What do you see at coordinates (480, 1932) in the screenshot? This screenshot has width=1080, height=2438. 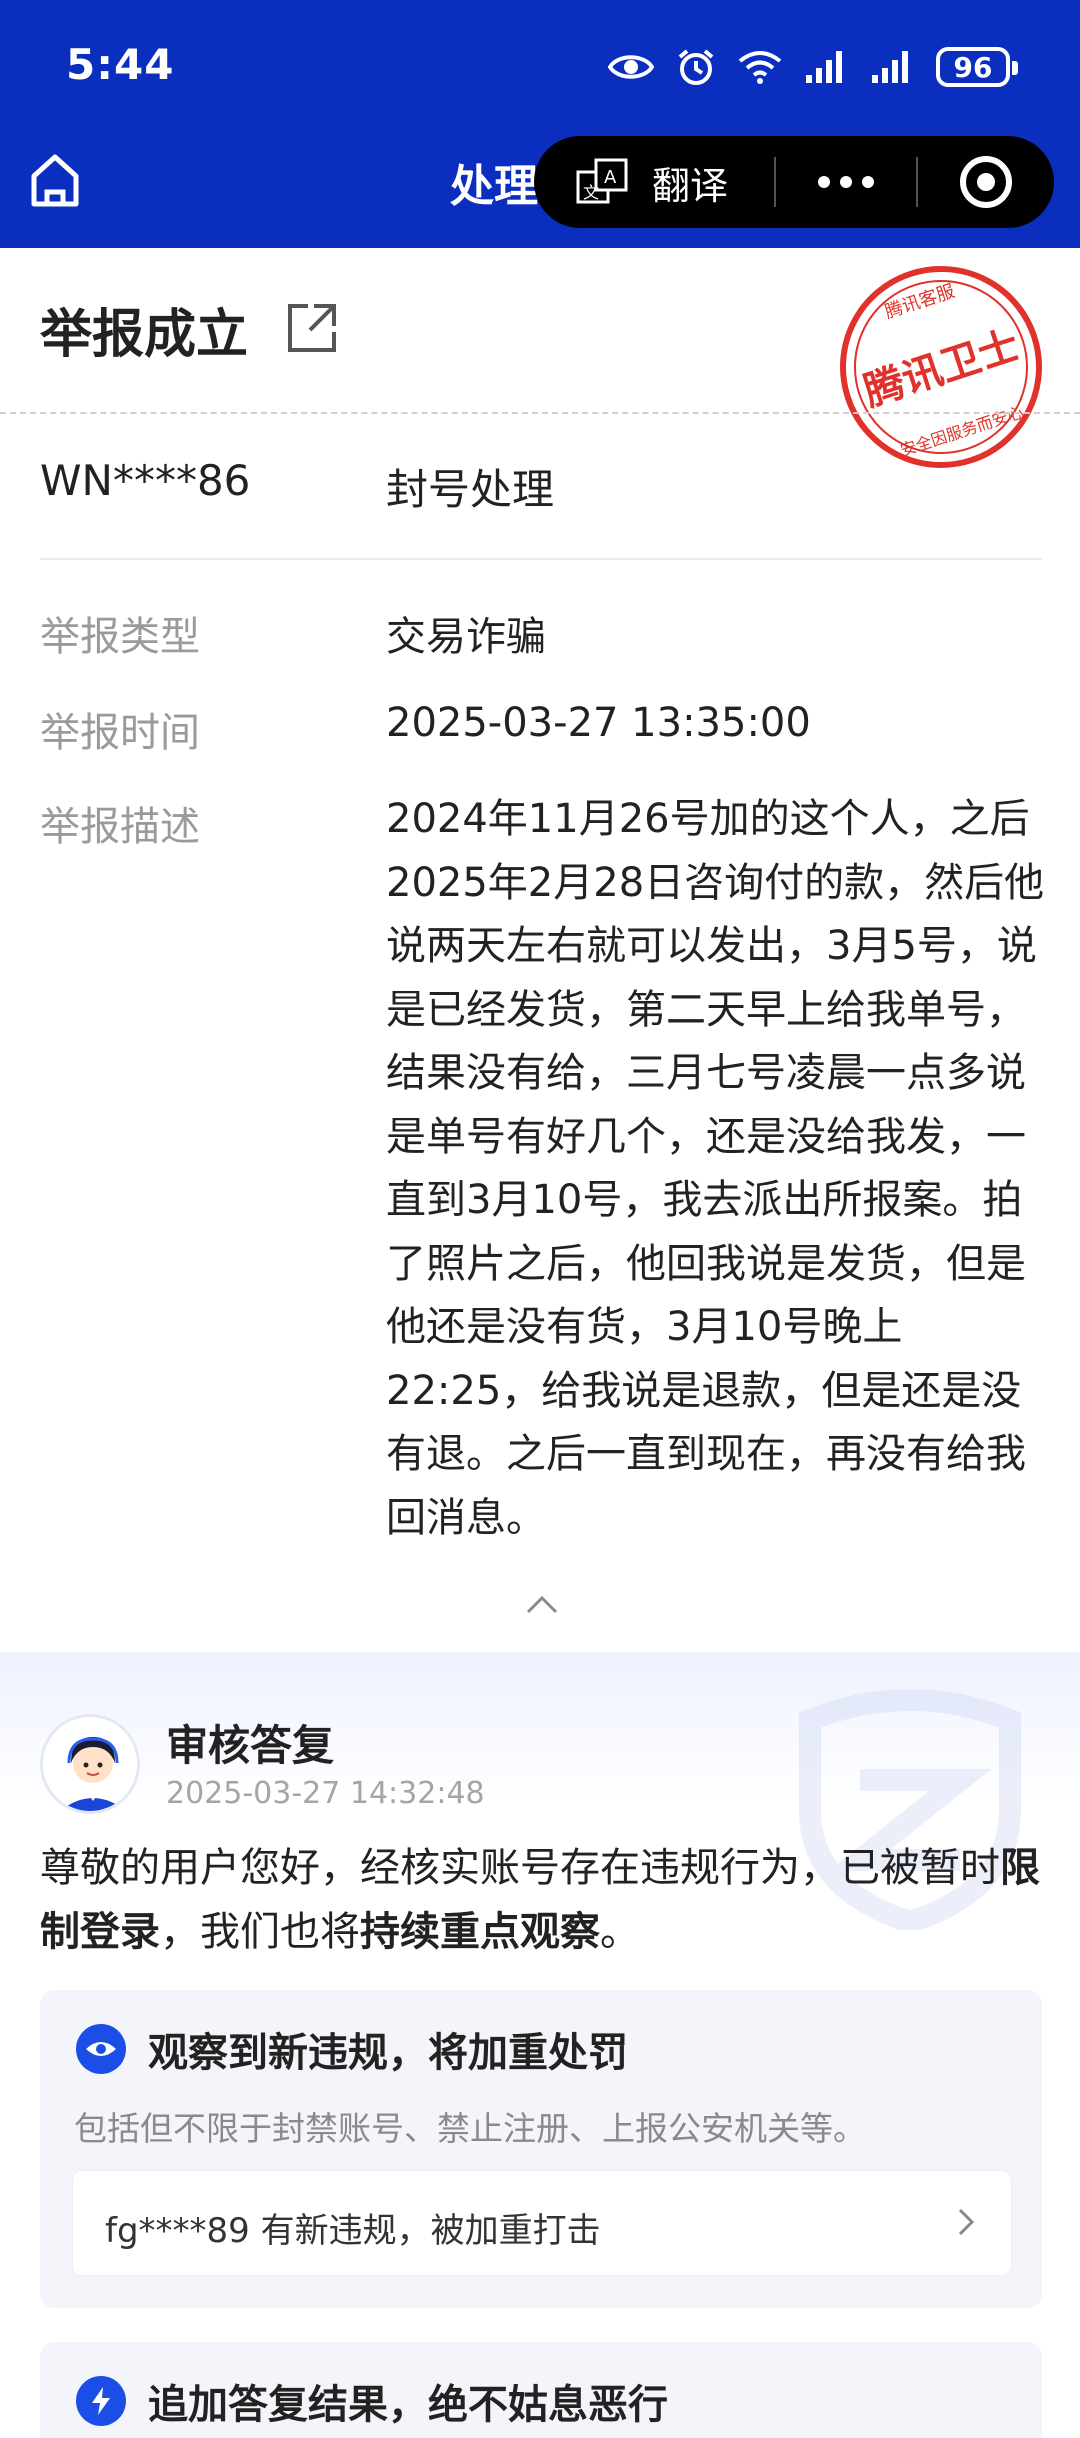 I see `bold-continuous-watch: 持续重点观察` at bounding box center [480, 1932].